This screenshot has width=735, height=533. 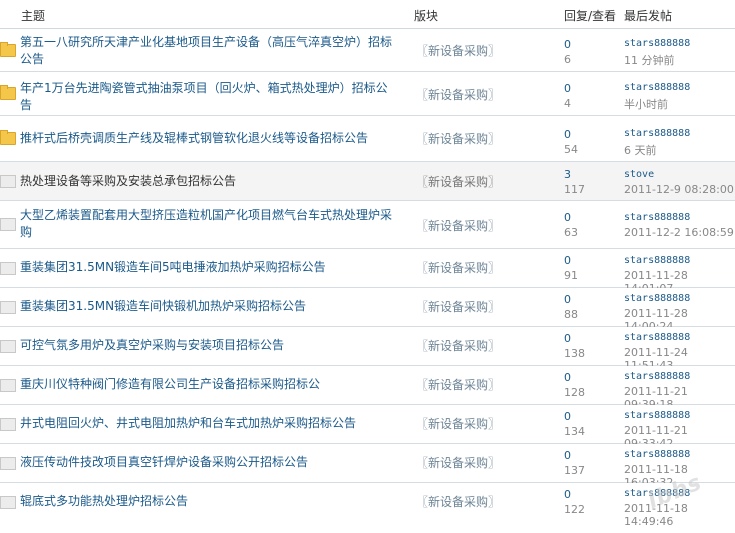 What do you see at coordinates (567, 103) in the screenshot?
I see `view-count: 4` at bounding box center [567, 103].